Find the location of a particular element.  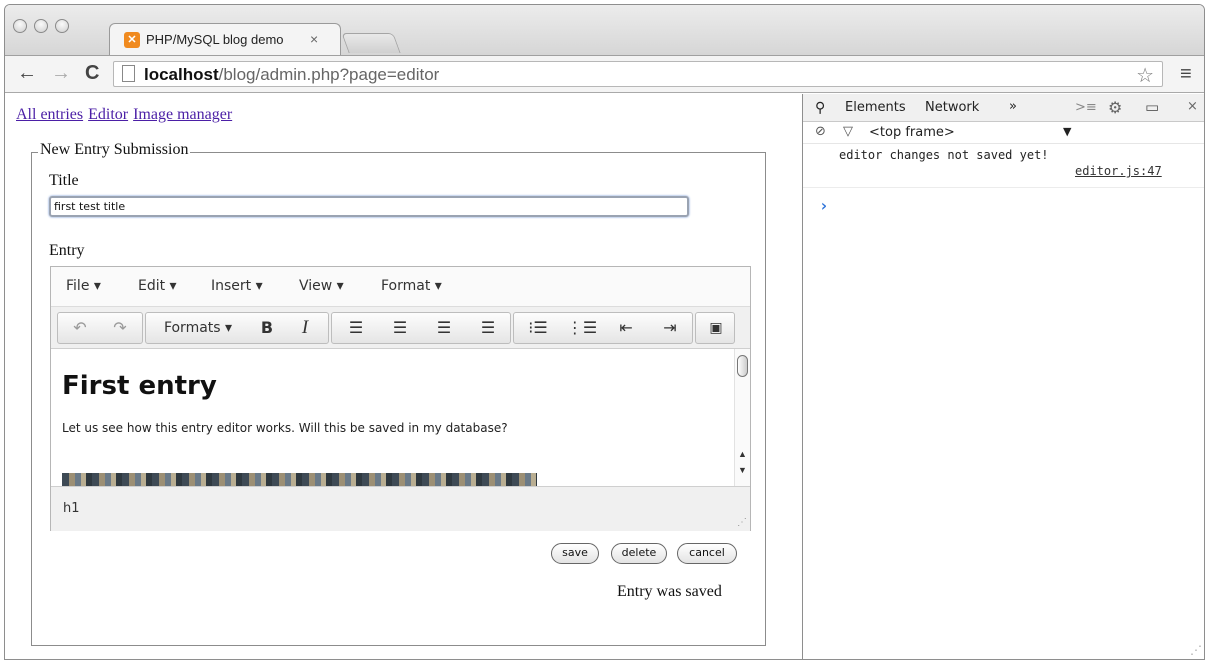

editor-statusbar: h1 ⋰ is located at coordinates (400, 509).